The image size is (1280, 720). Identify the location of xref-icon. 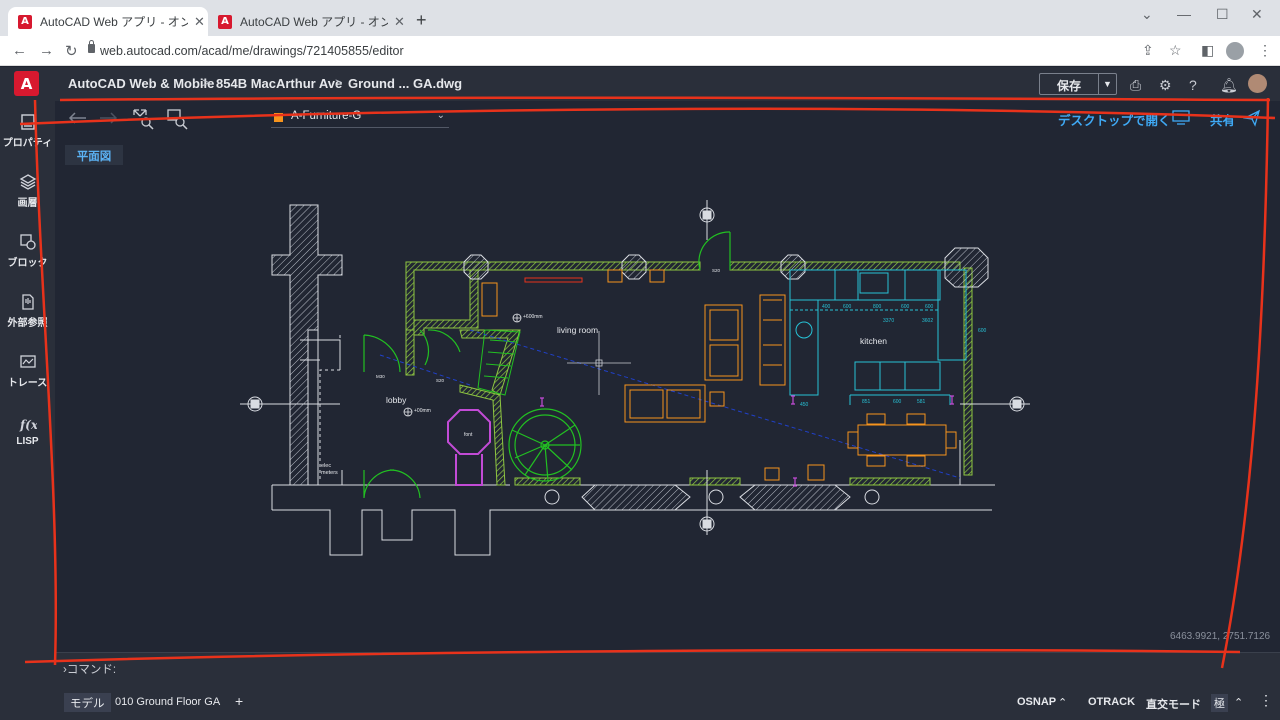
(27, 302).